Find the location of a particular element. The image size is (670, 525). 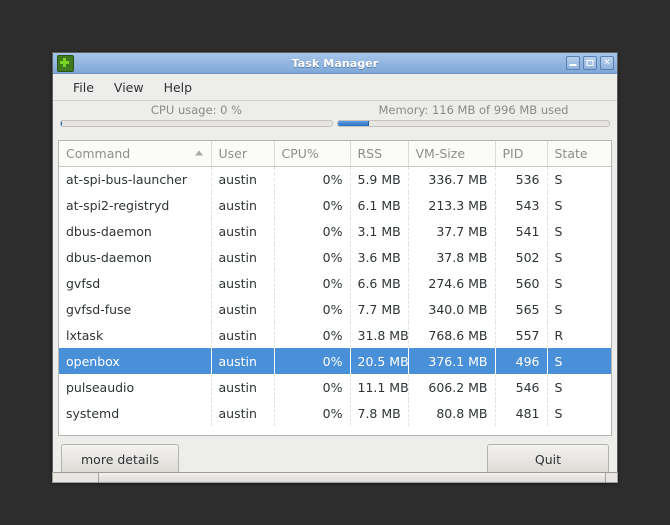

window-controls: × is located at coordinates (590, 63).